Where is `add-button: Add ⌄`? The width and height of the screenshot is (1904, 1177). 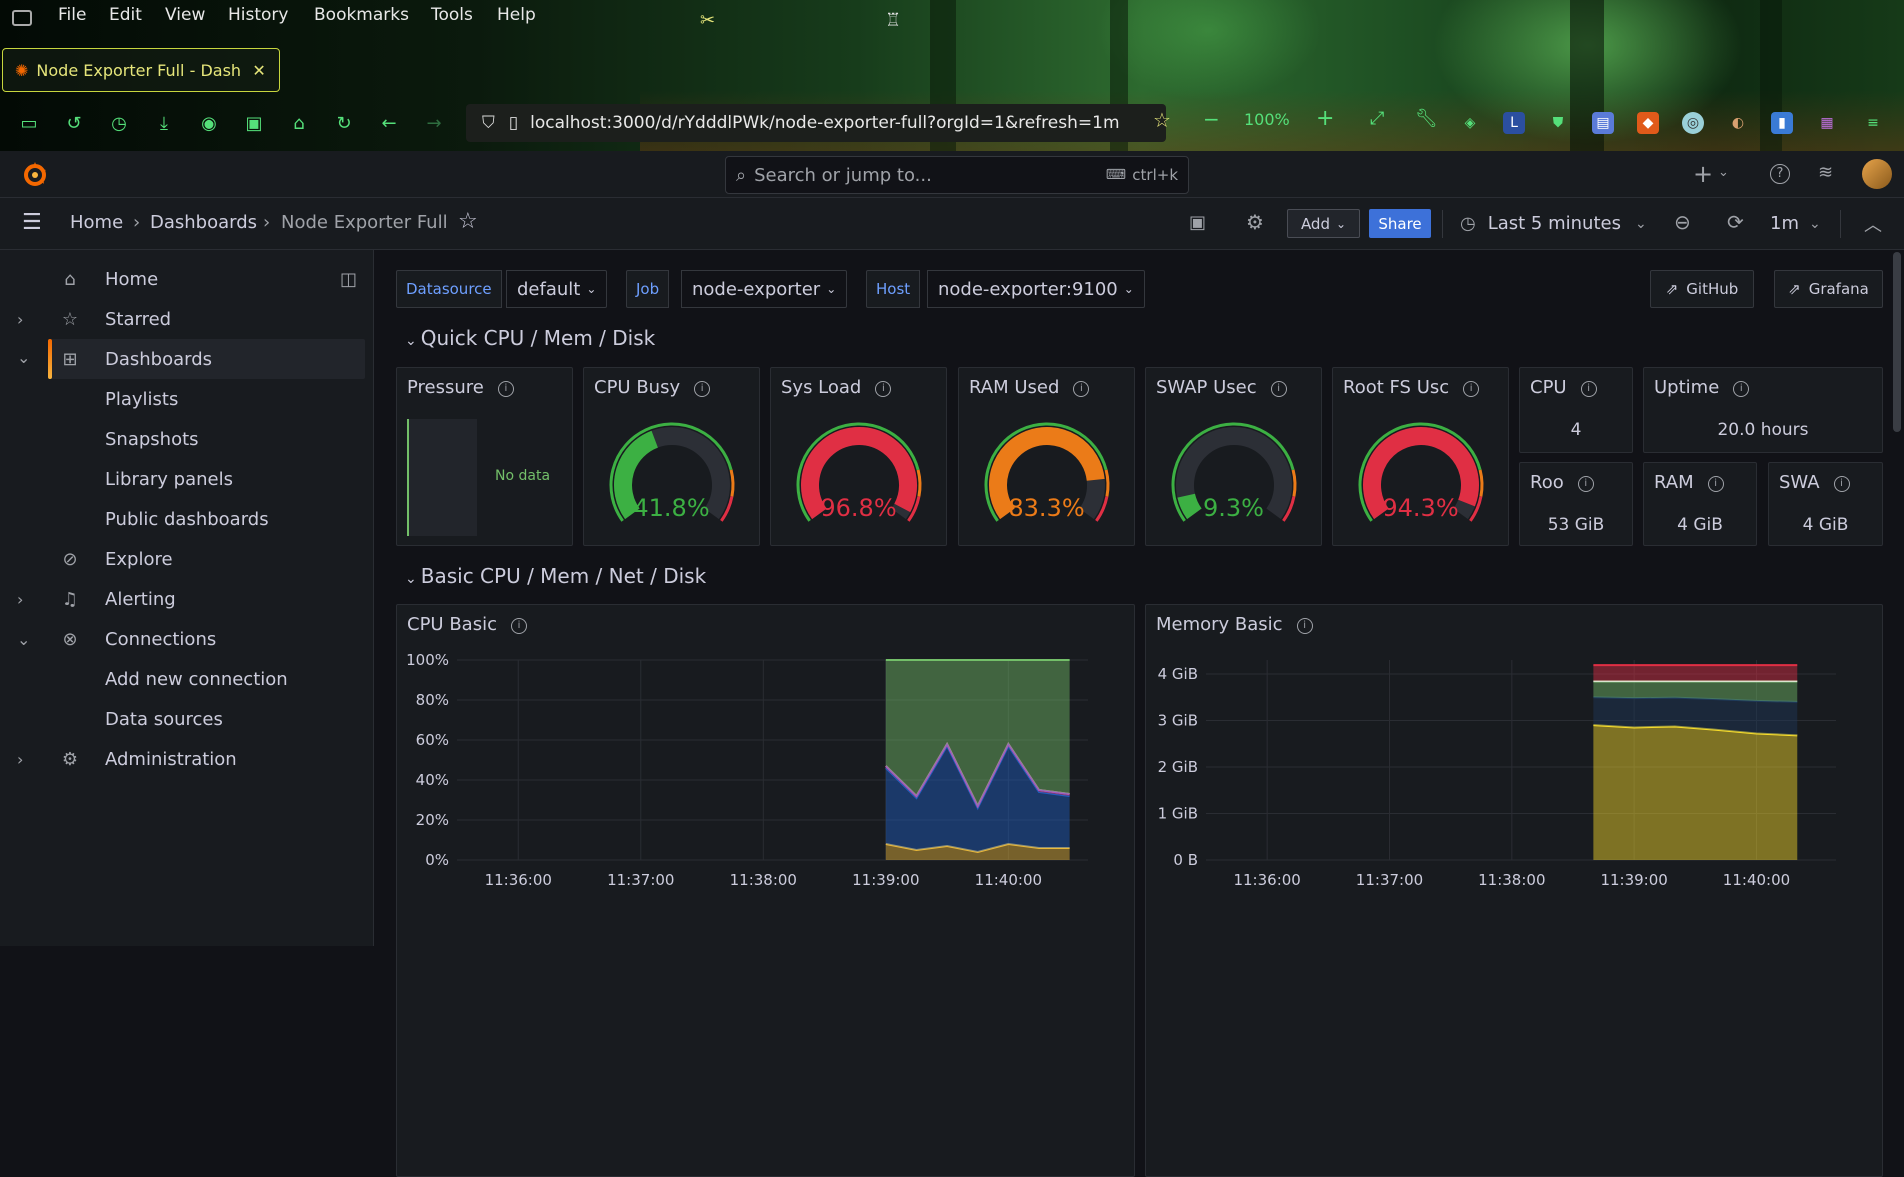 add-button: Add ⌄ is located at coordinates (1323, 223).